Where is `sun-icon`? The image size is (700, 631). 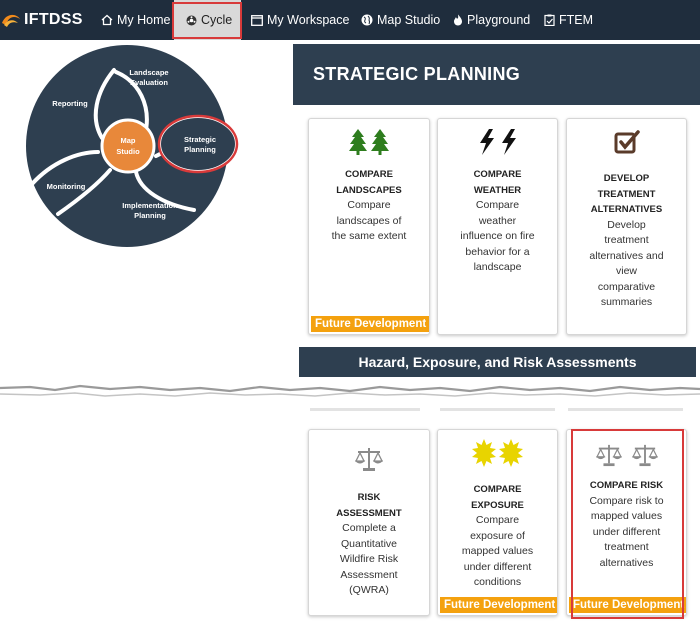 sun-icon is located at coordinates (497, 453).